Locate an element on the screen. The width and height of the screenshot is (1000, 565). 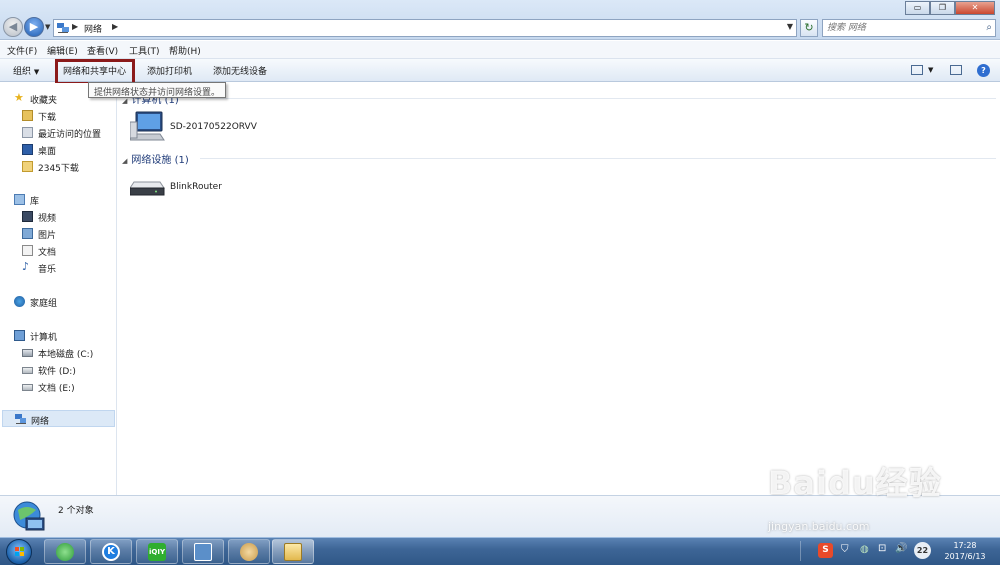
sidebar-item-network: 网络 is located at coordinates (58, 418).